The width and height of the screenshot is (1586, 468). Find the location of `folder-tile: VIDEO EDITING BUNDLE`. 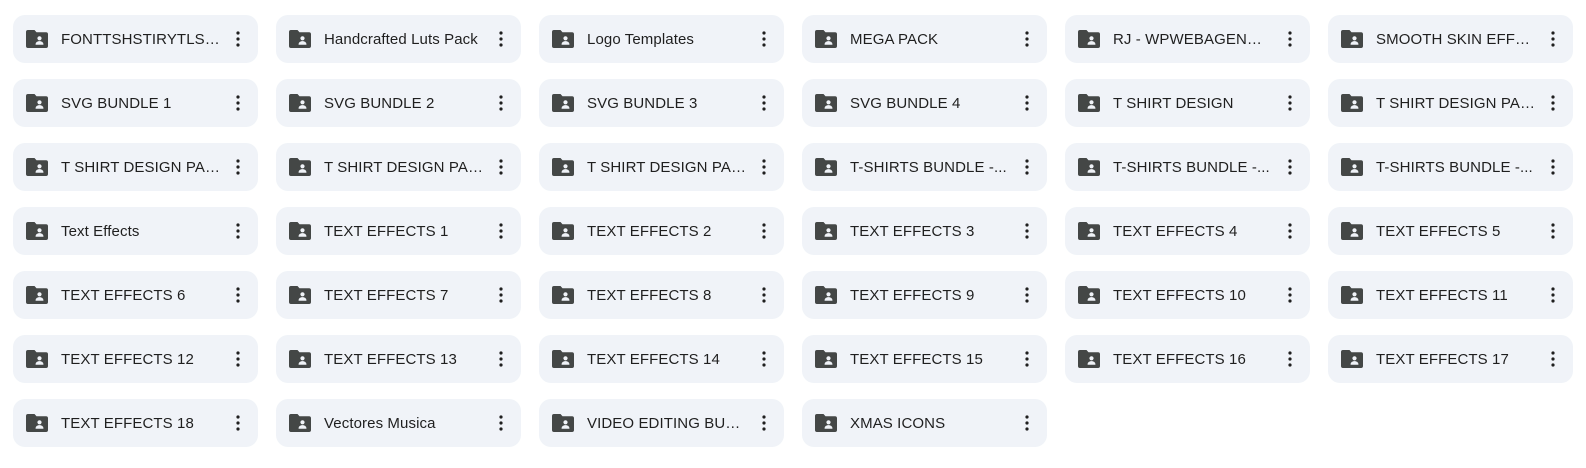

folder-tile: VIDEO EDITING BUNDLE is located at coordinates (661, 423).